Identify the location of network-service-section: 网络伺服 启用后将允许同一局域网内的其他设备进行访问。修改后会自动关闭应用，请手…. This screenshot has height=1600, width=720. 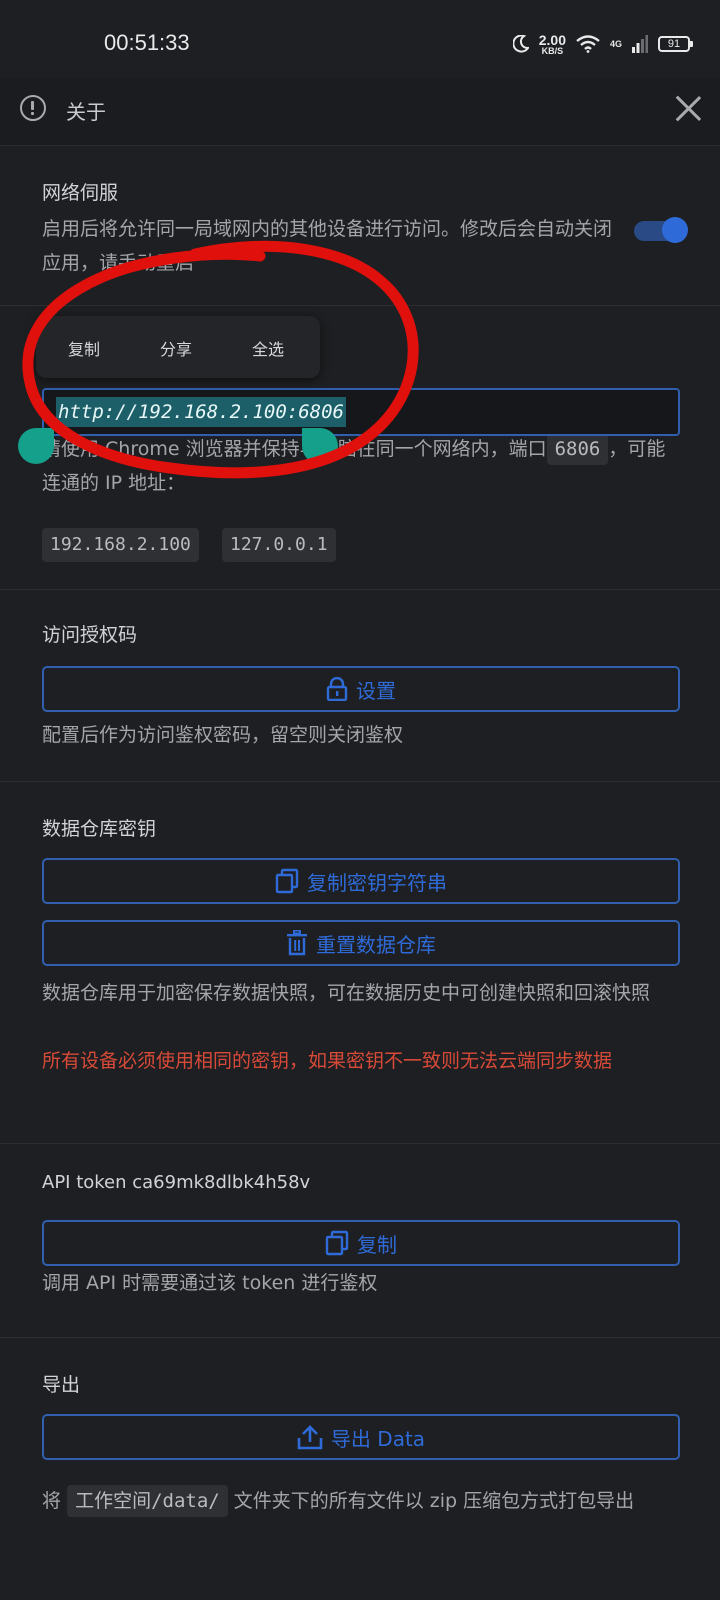
(360, 226).